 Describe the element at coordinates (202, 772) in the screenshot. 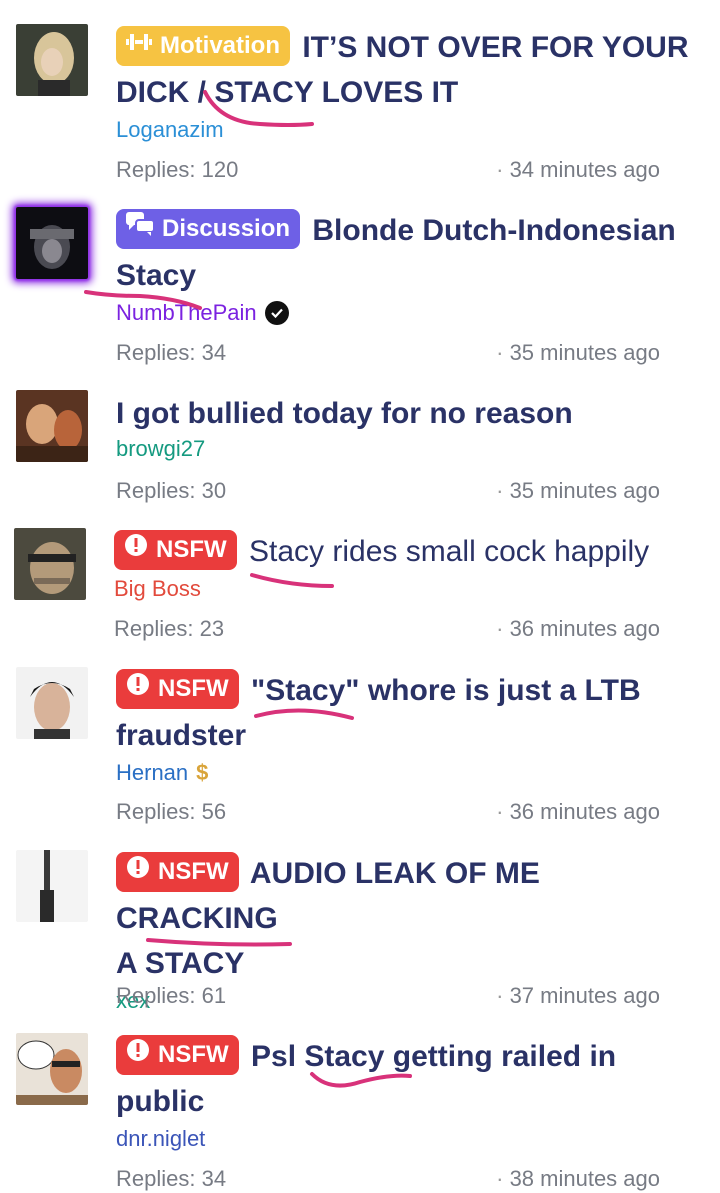

I see `dollar-icon: $` at that location.